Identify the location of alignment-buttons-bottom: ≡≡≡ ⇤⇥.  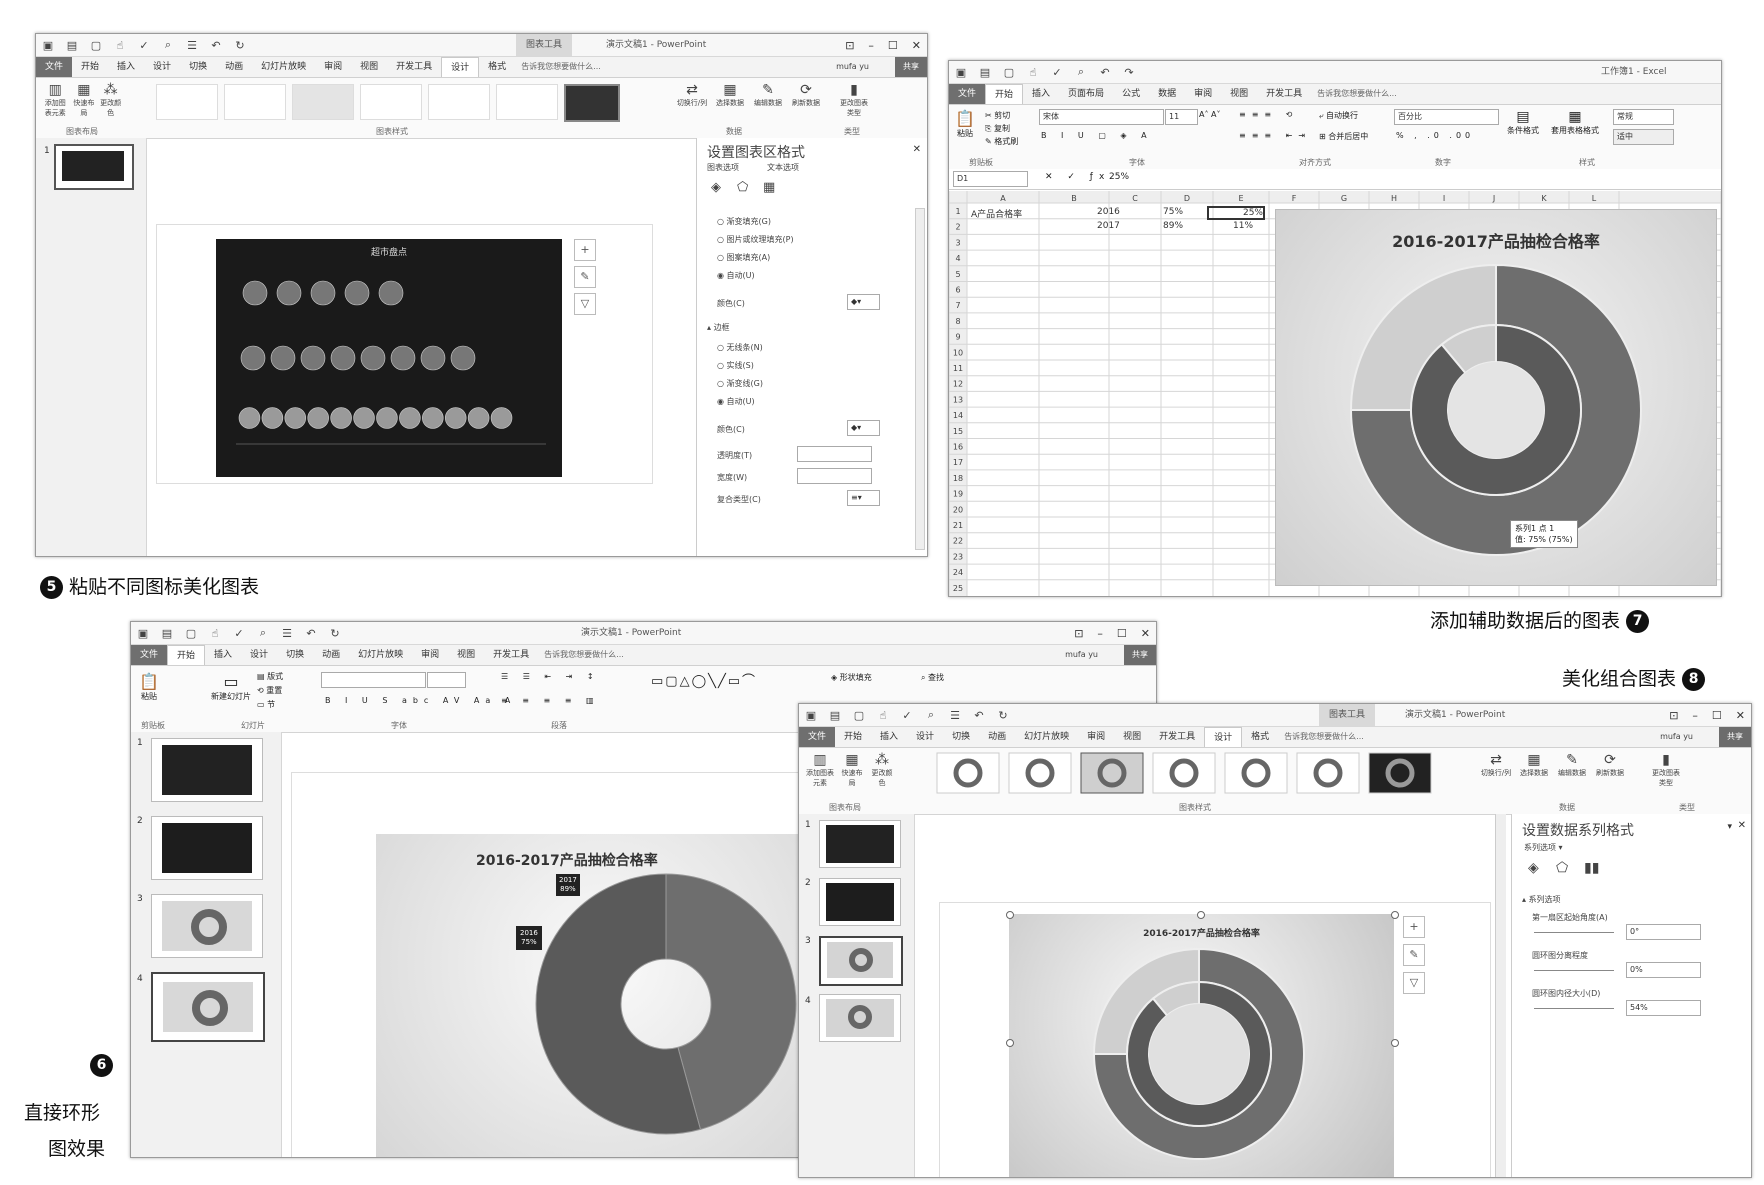
(1275, 135).